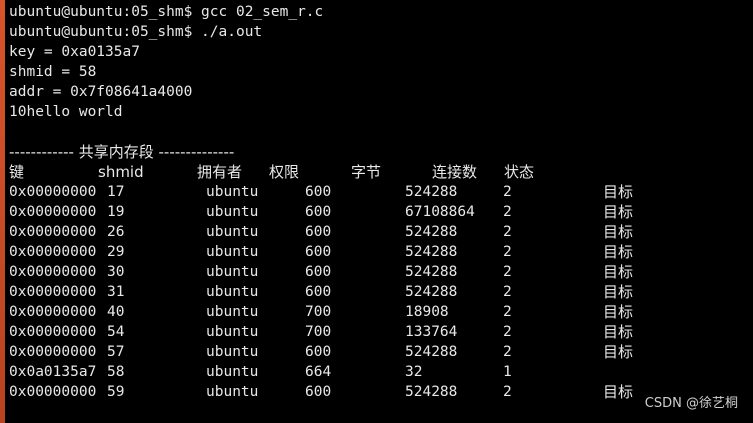  I want to click on table-row: 0x00000000 54 ubuntu 700 133764 2 目标, so click(381, 332).